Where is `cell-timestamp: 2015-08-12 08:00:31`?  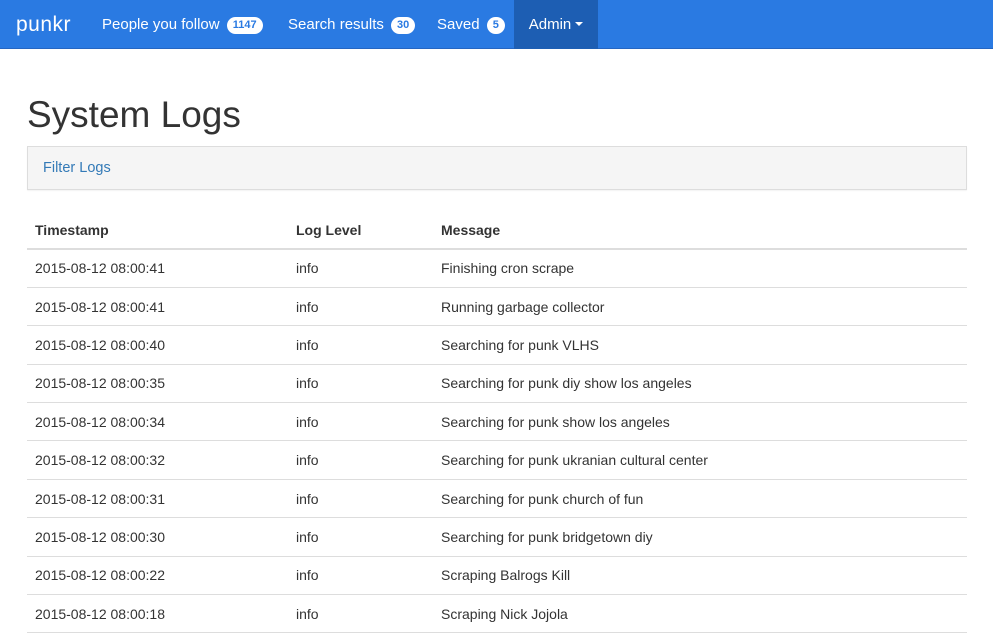
cell-timestamp: 2015-08-12 08:00:31 is located at coordinates (157, 499).